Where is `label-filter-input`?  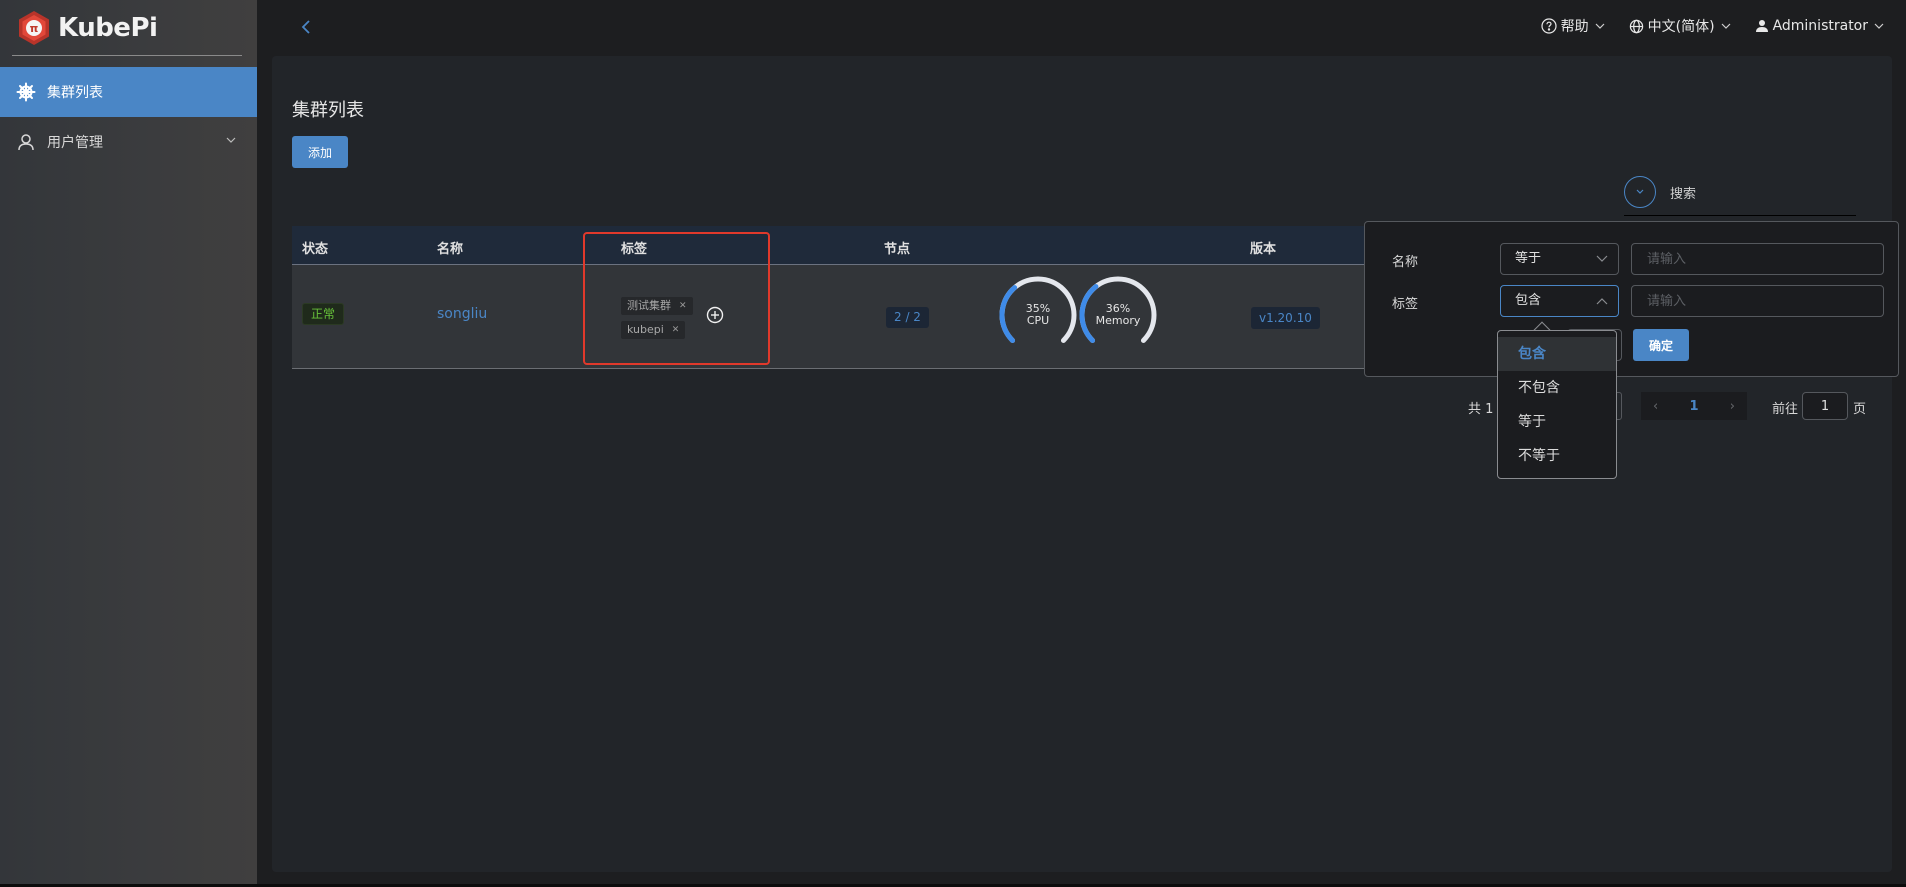 label-filter-input is located at coordinates (1757, 301).